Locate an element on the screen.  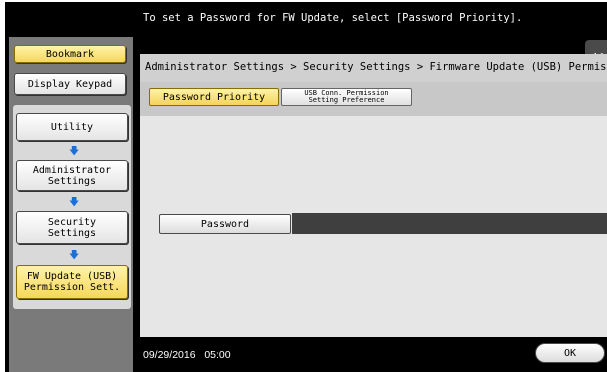
fw-update-permission-button: FW Update (USB) Permission Sett. is located at coordinates (72, 282).